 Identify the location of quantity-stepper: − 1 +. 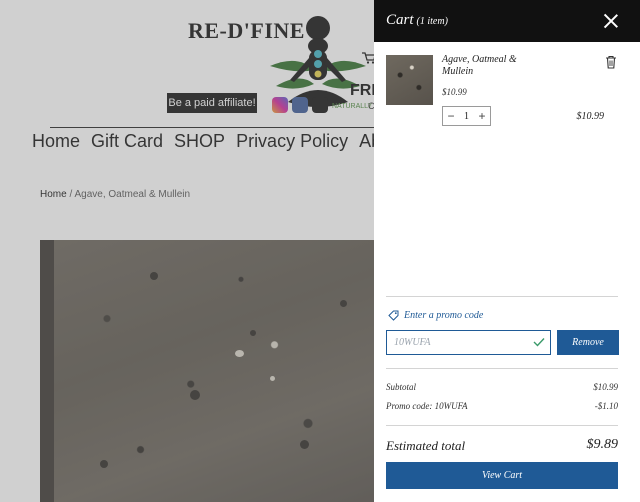
(466, 116).